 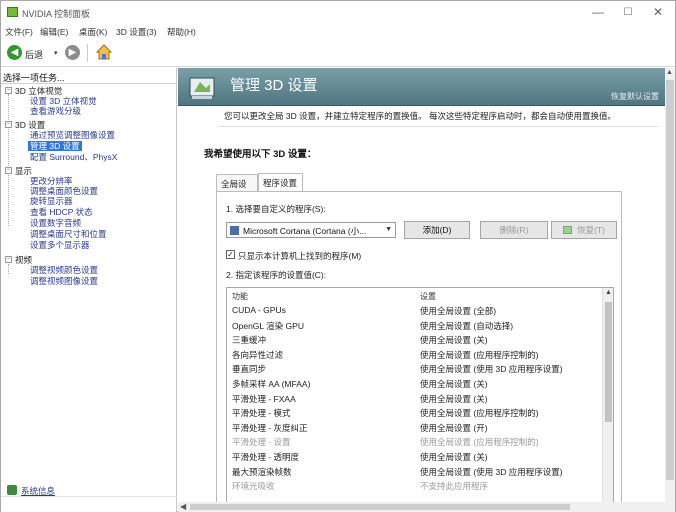 What do you see at coordinates (55, 146) in the screenshot?
I see `tree-item-manage-3d: 管理 3D 设置` at bounding box center [55, 146].